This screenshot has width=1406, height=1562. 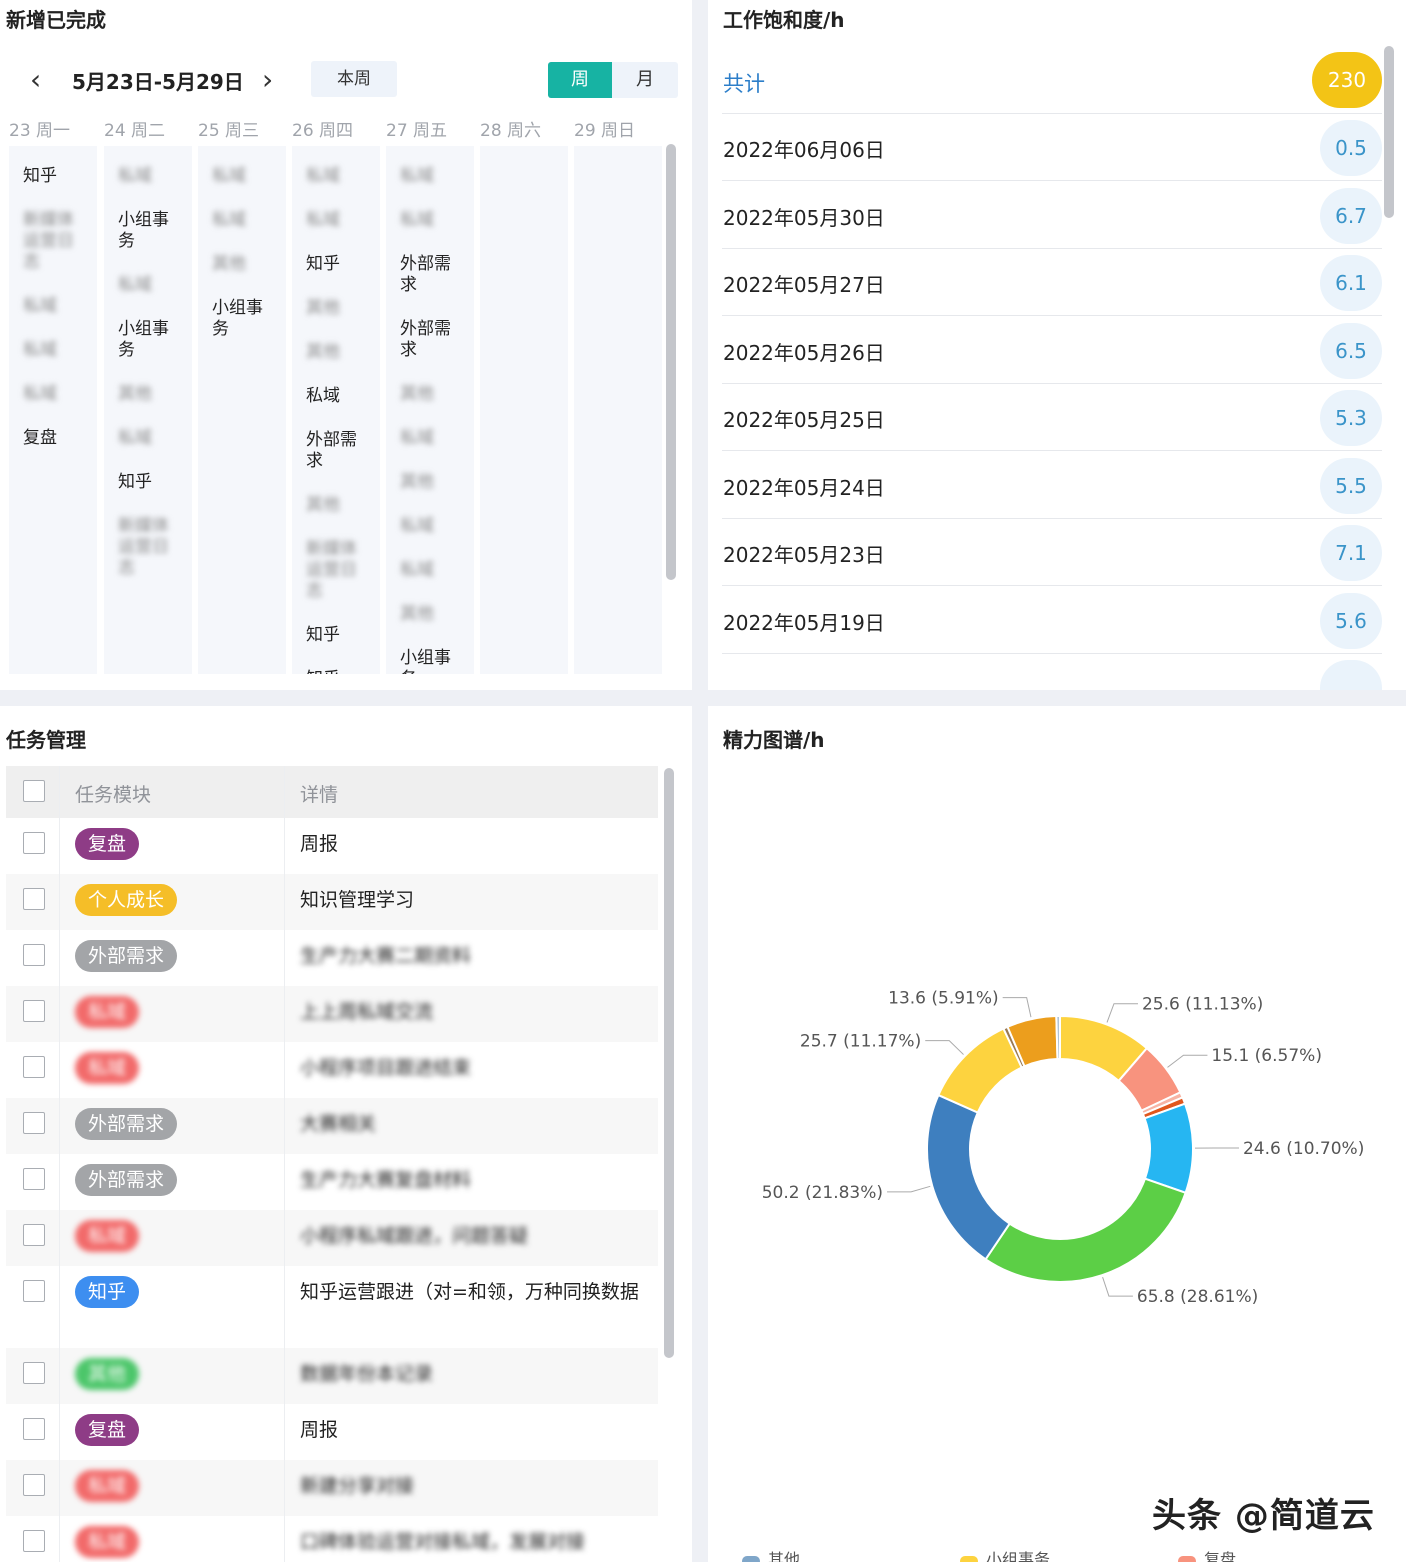 I want to click on select-all-checkbox, so click(x=34, y=791).